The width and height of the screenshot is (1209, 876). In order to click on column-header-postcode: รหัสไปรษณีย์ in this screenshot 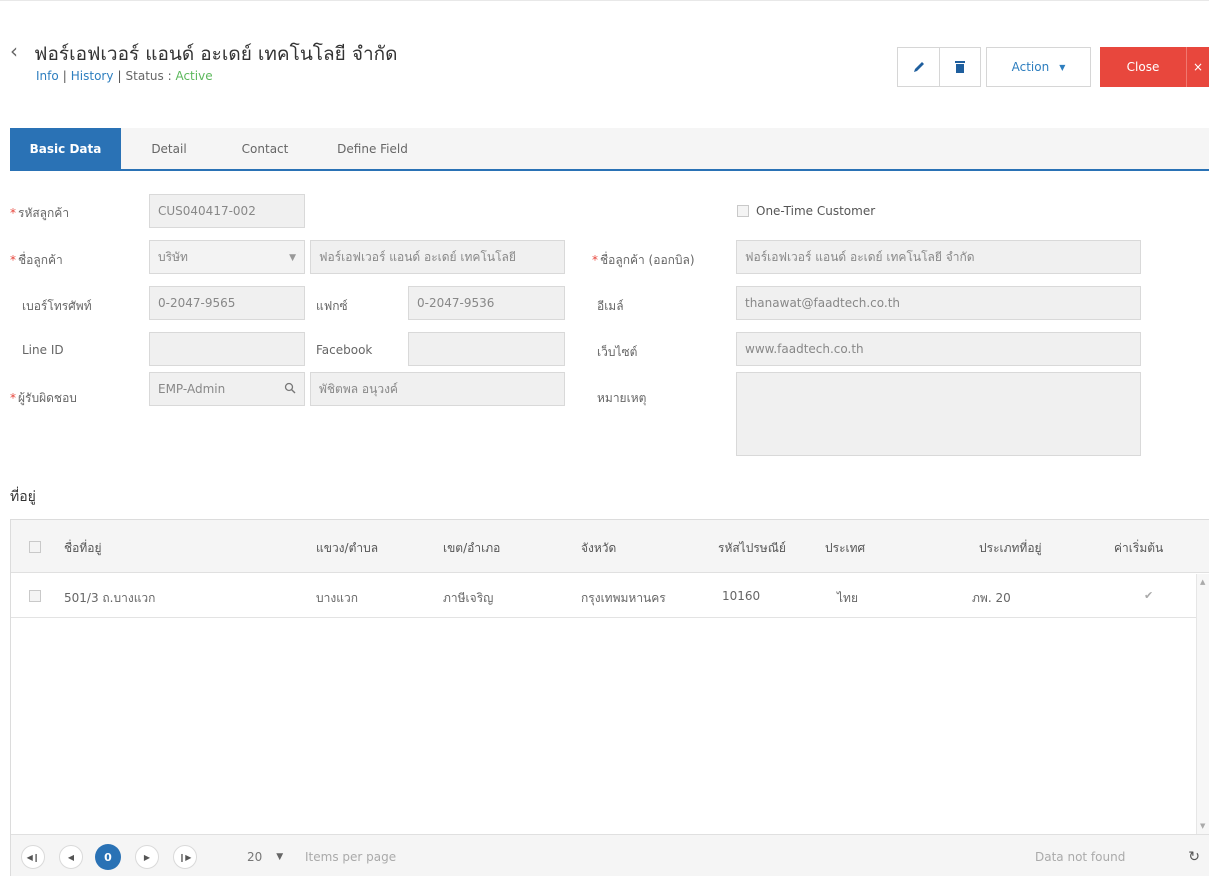, I will do `click(752, 548)`.